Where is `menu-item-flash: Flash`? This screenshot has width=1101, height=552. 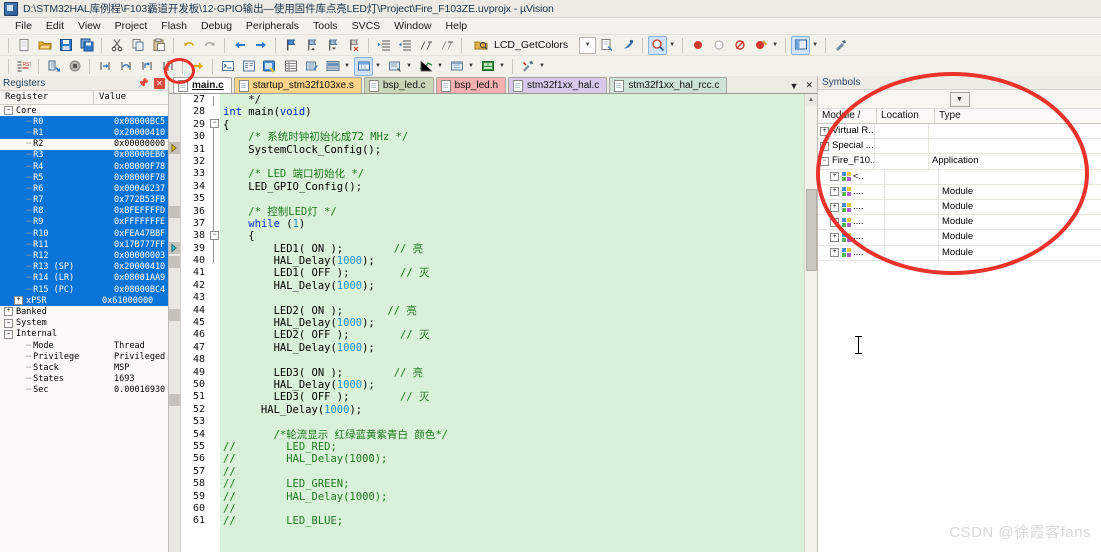 menu-item-flash: Flash is located at coordinates (174, 26).